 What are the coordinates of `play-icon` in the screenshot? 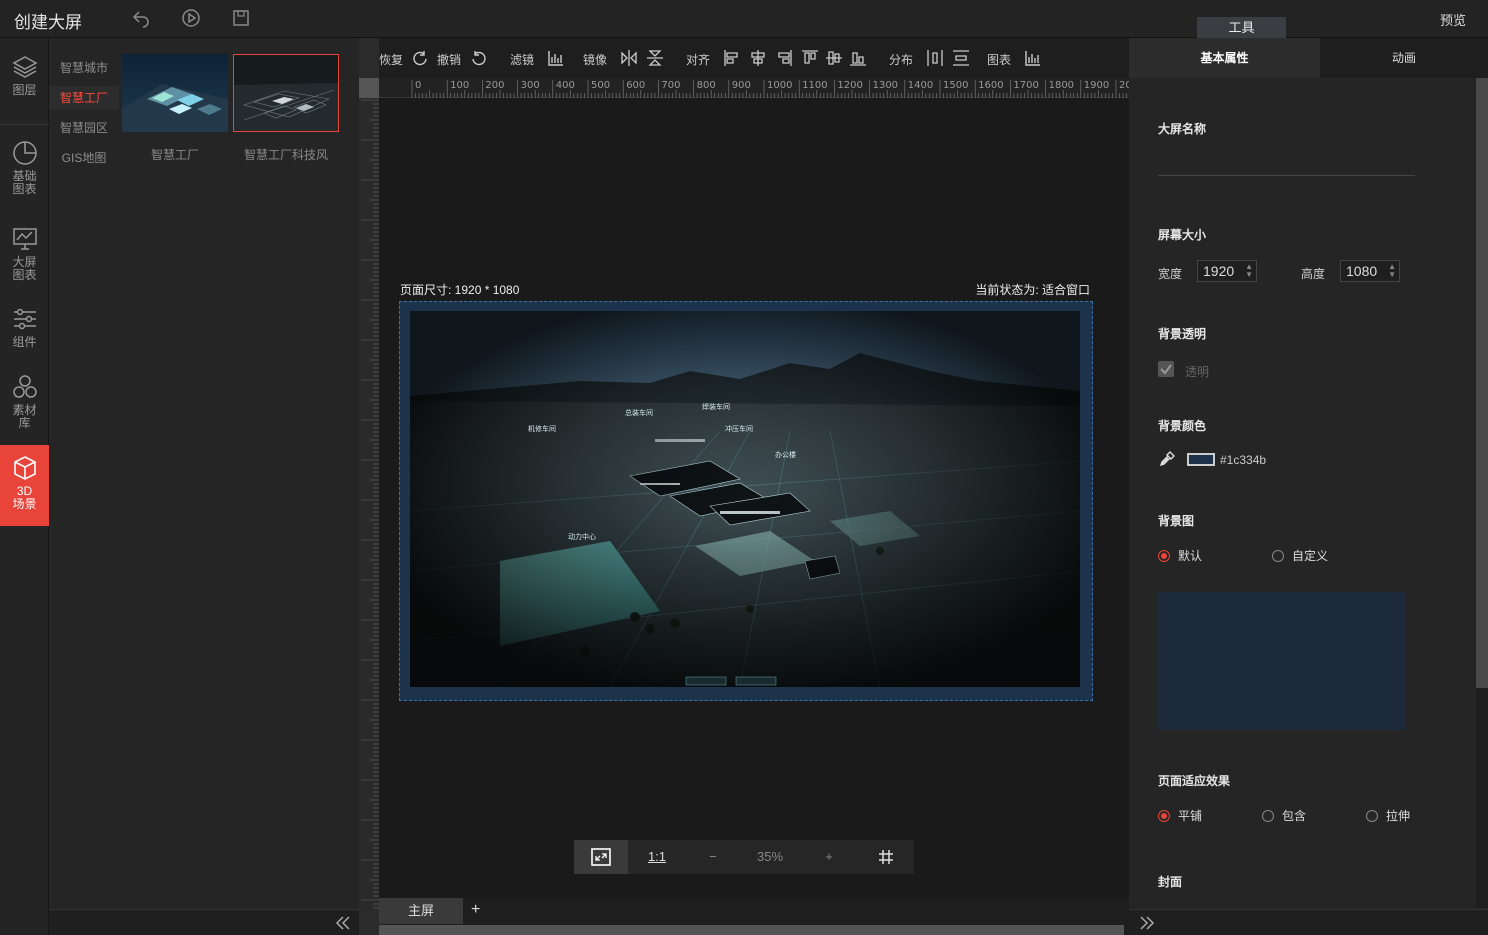 It's located at (191, 18).